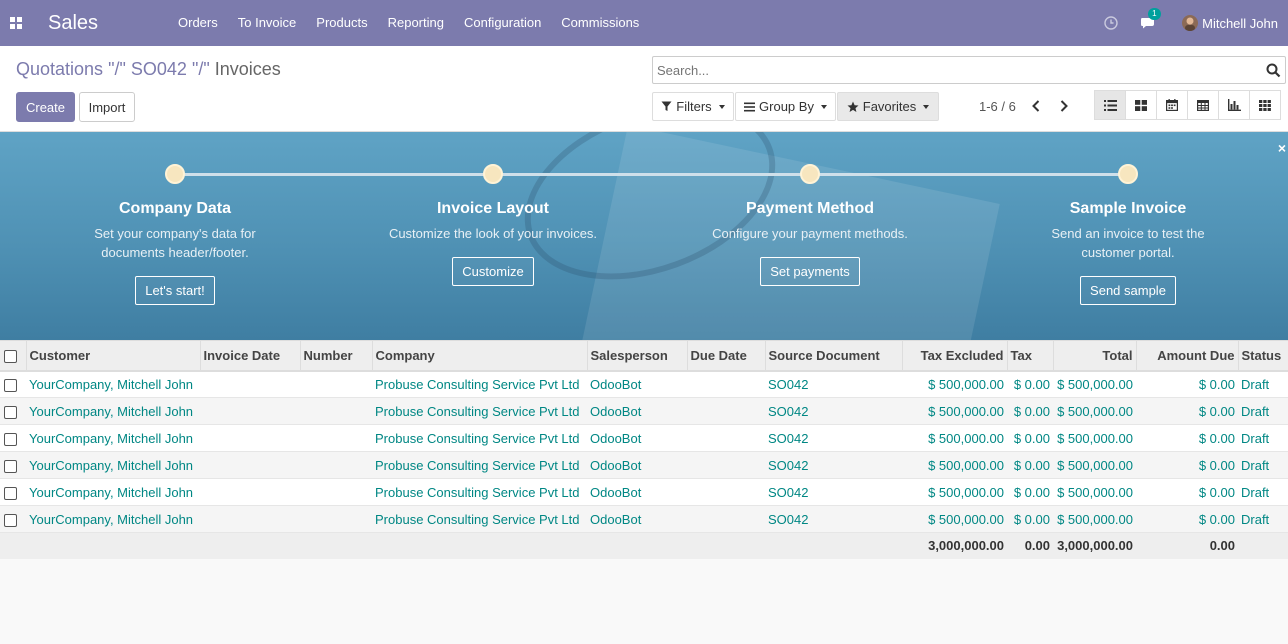  What do you see at coordinates (335, 356) in the screenshot?
I see `column-header-number: Number` at bounding box center [335, 356].